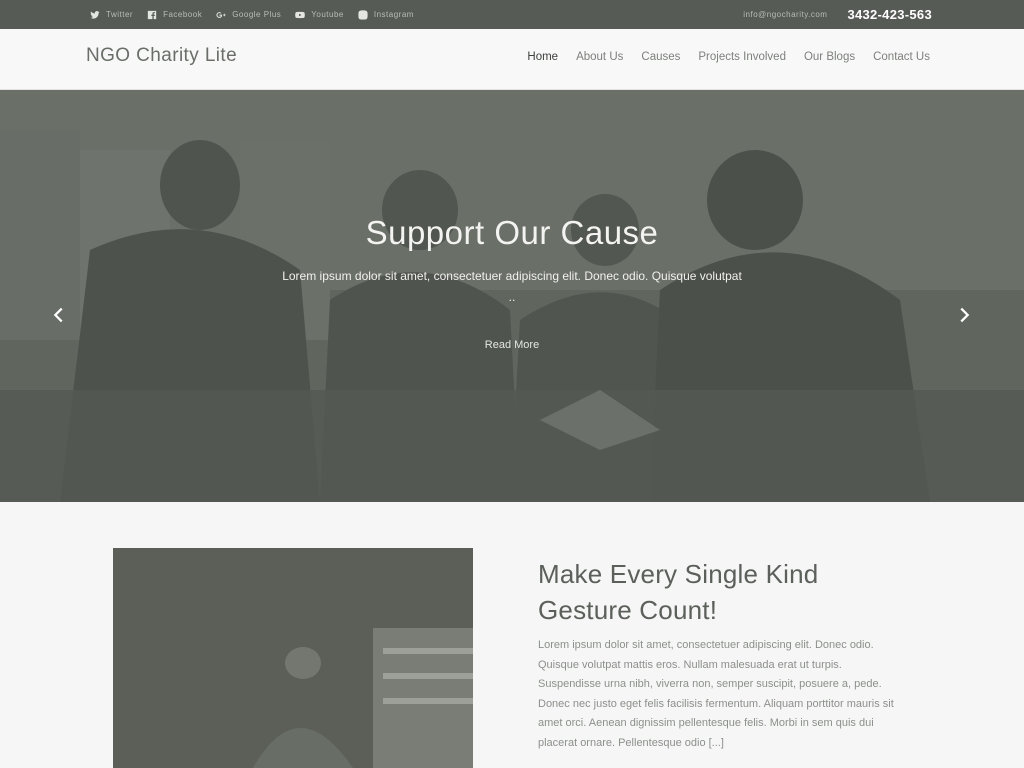 Image resolution: width=1024 pixels, height=768 pixels. Describe the element at coordinates (293, 658) in the screenshot. I see `intro-image` at that location.